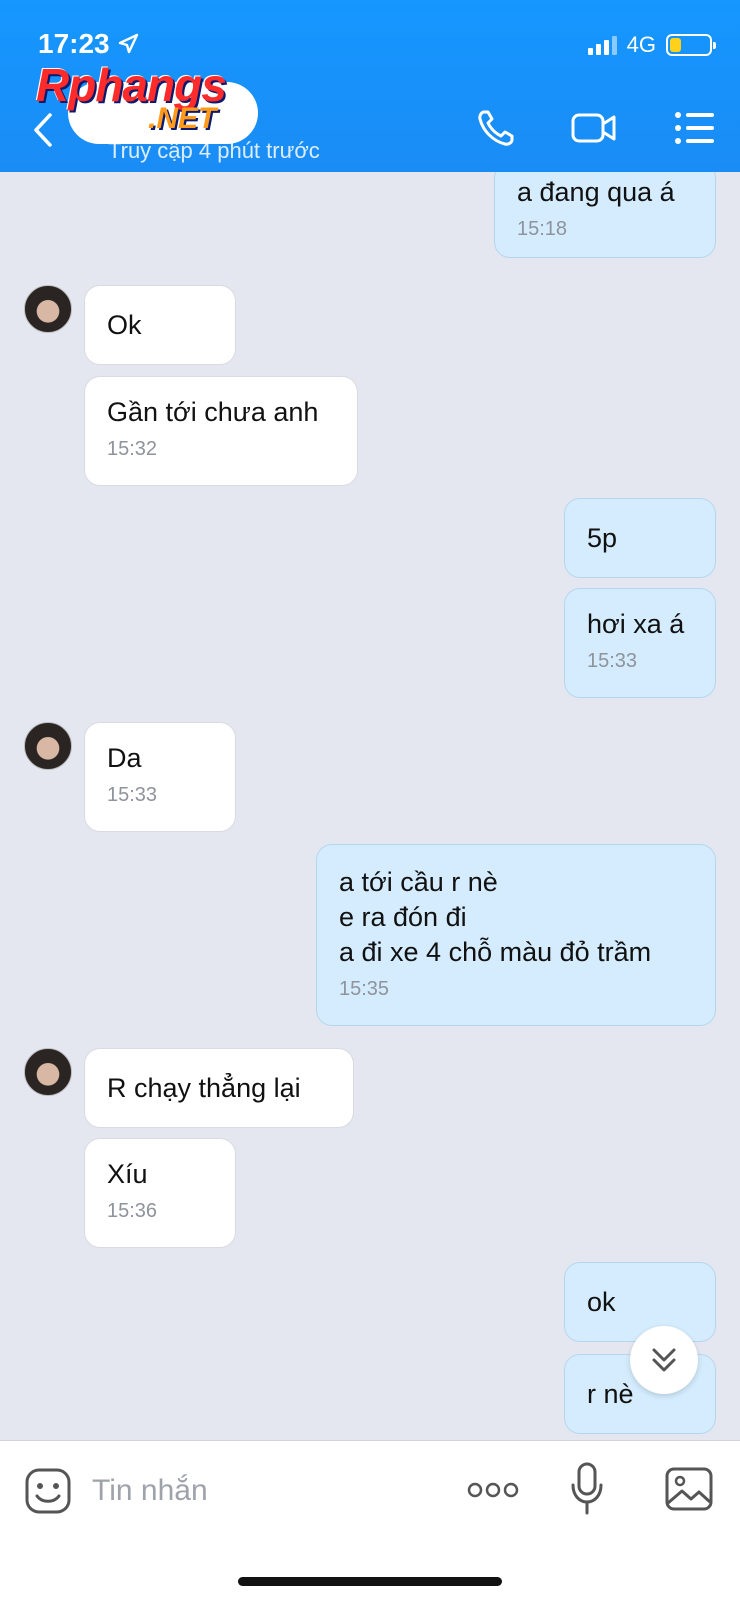  Describe the element at coordinates (691, 45) in the screenshot. I see `battery-icon` at that location.